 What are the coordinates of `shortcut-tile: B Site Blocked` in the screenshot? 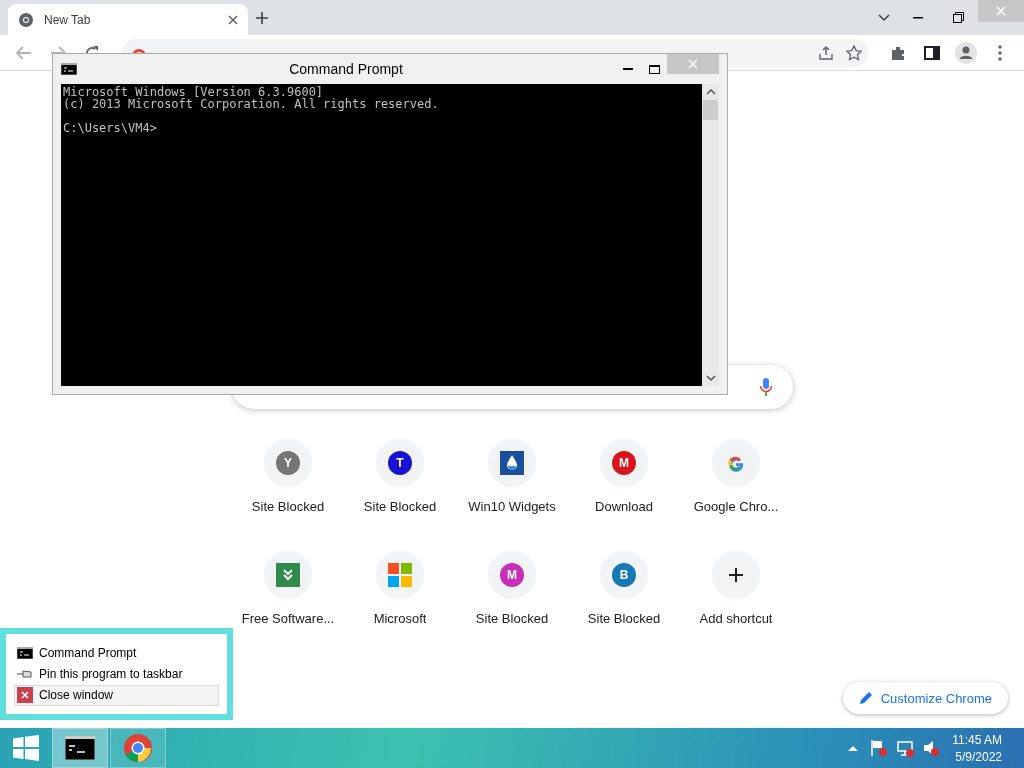 It's located at (624, 603).